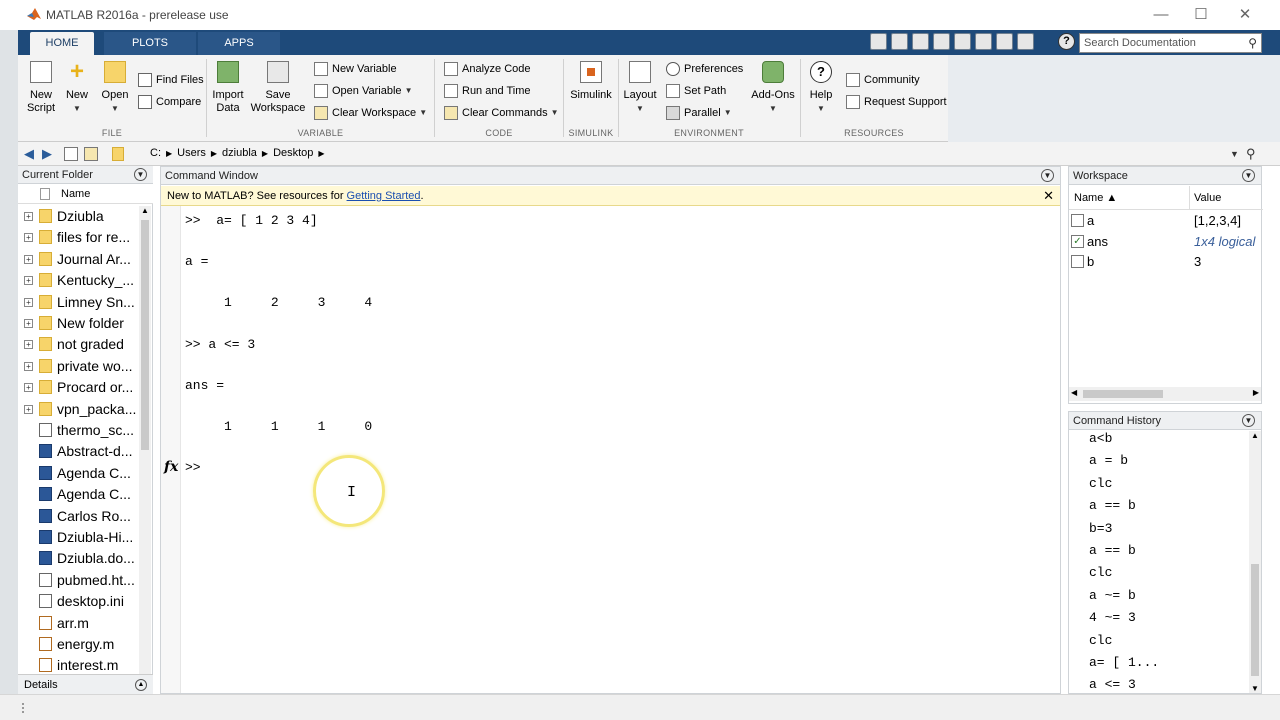  Describe the element at coordinates (91, 154) in the screenshot. I see `browse-folder-icon` at that location.